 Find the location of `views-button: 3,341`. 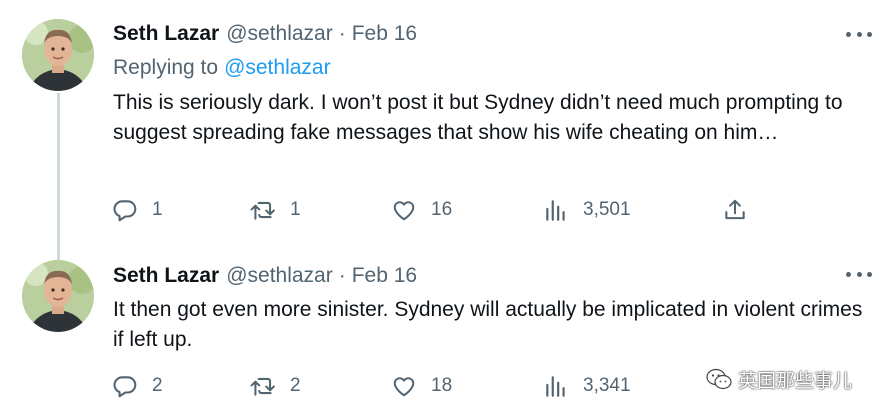

views-button: 3,341 is located at coordinates (587, 386).